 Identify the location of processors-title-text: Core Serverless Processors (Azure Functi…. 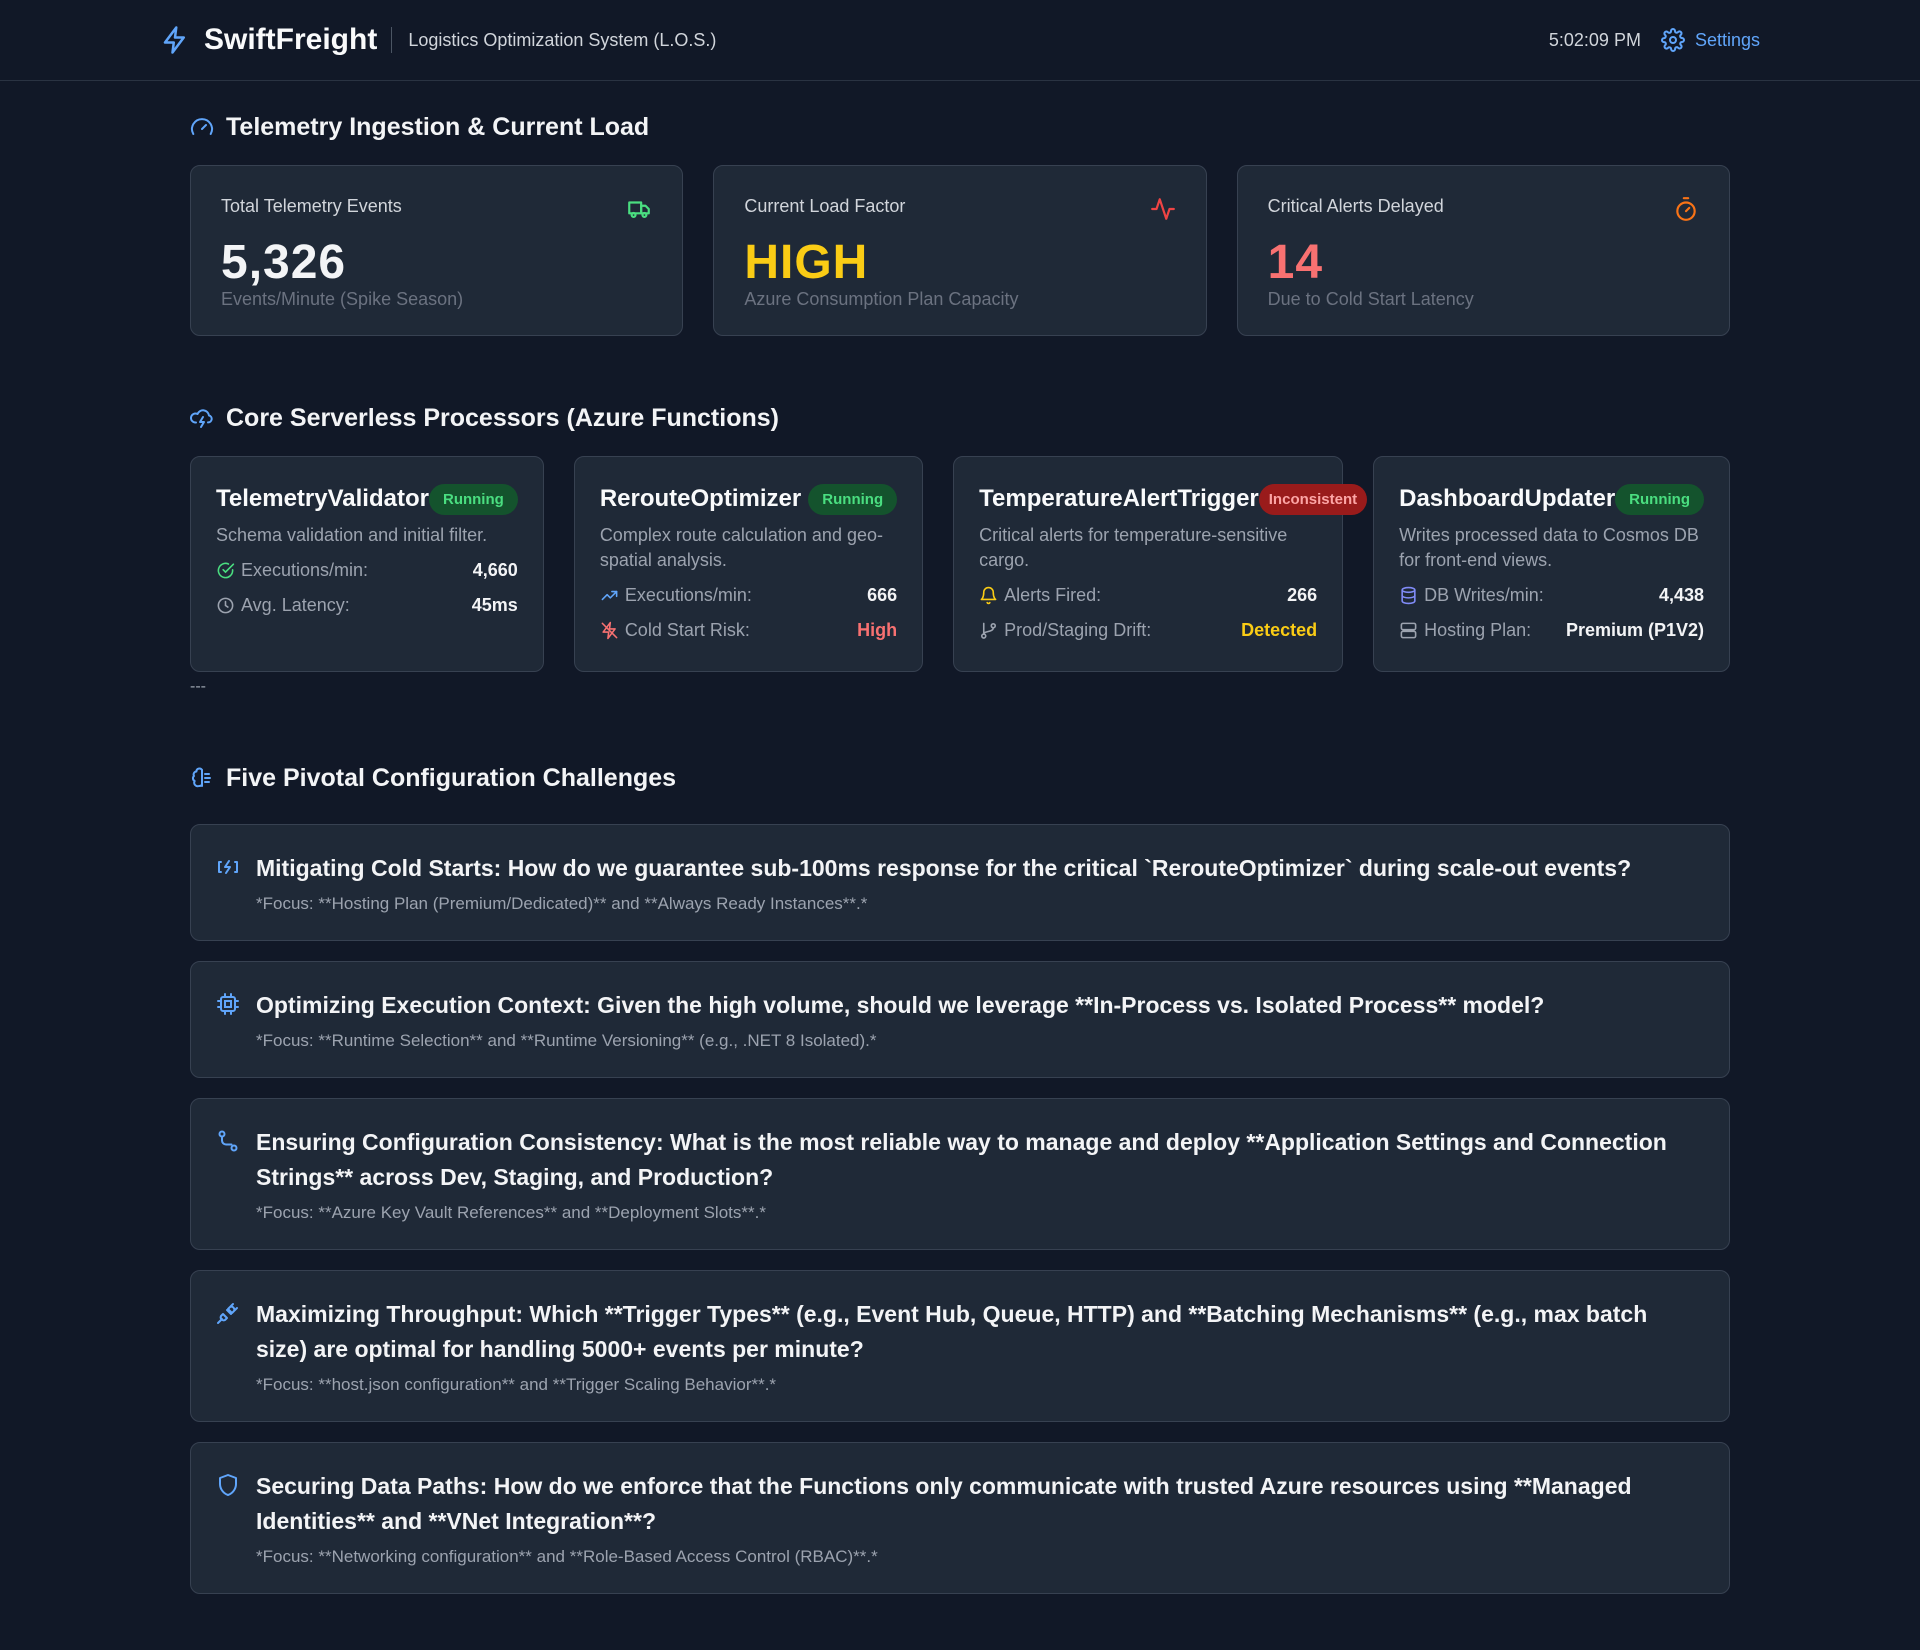
(502, 417).